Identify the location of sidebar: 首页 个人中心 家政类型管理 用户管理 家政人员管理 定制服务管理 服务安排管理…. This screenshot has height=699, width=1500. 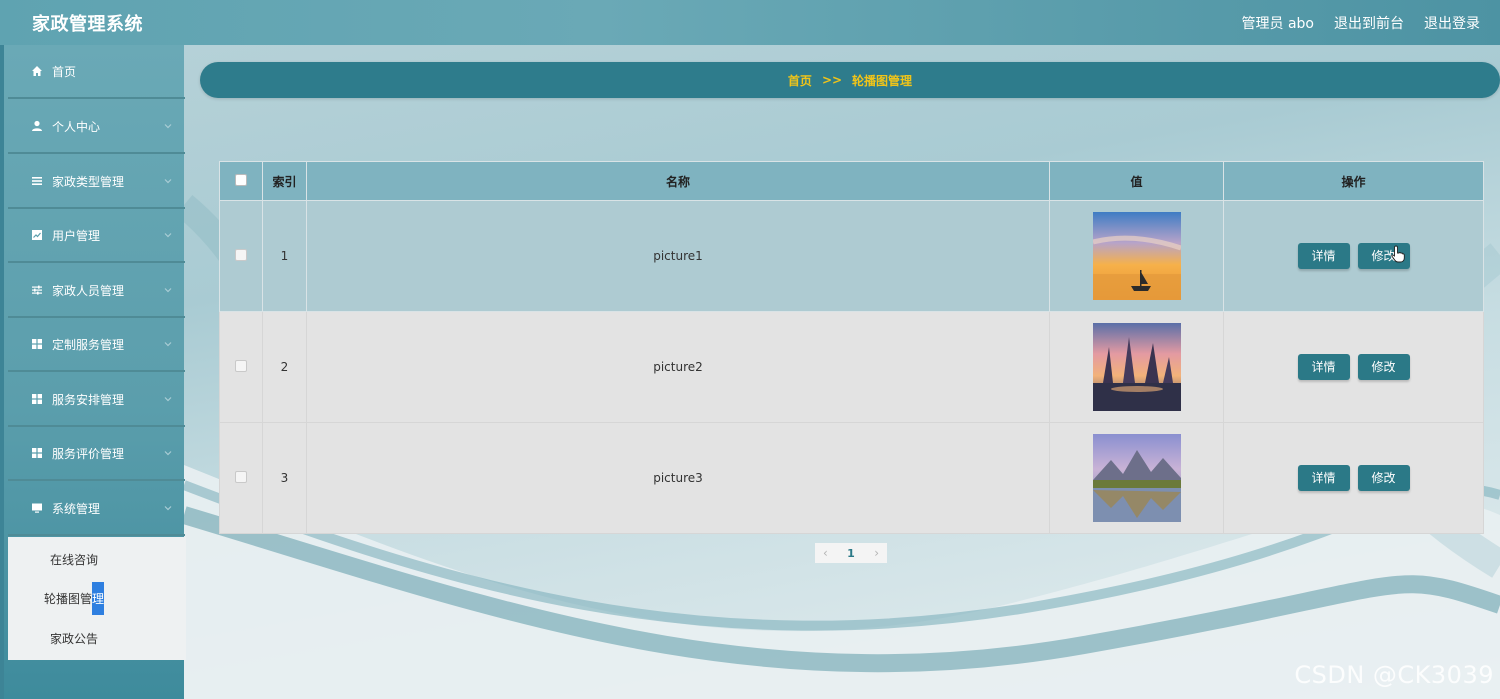
(93, 372).